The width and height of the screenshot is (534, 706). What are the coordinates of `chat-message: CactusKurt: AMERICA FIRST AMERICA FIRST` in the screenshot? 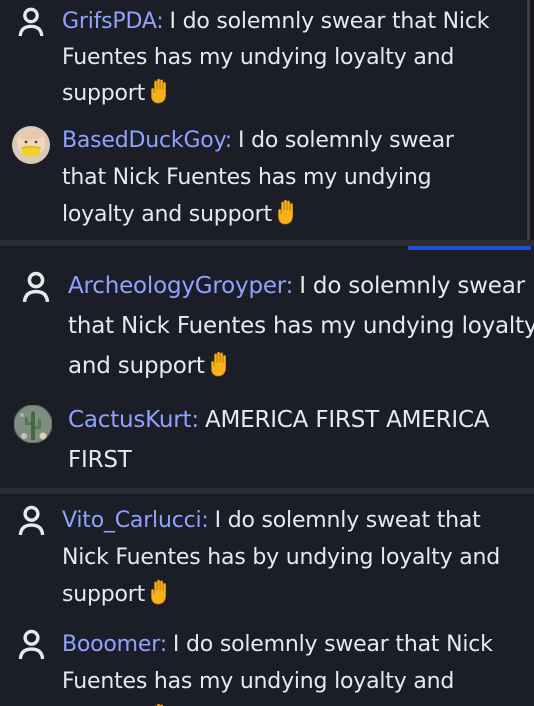 It's located at (274, 440).